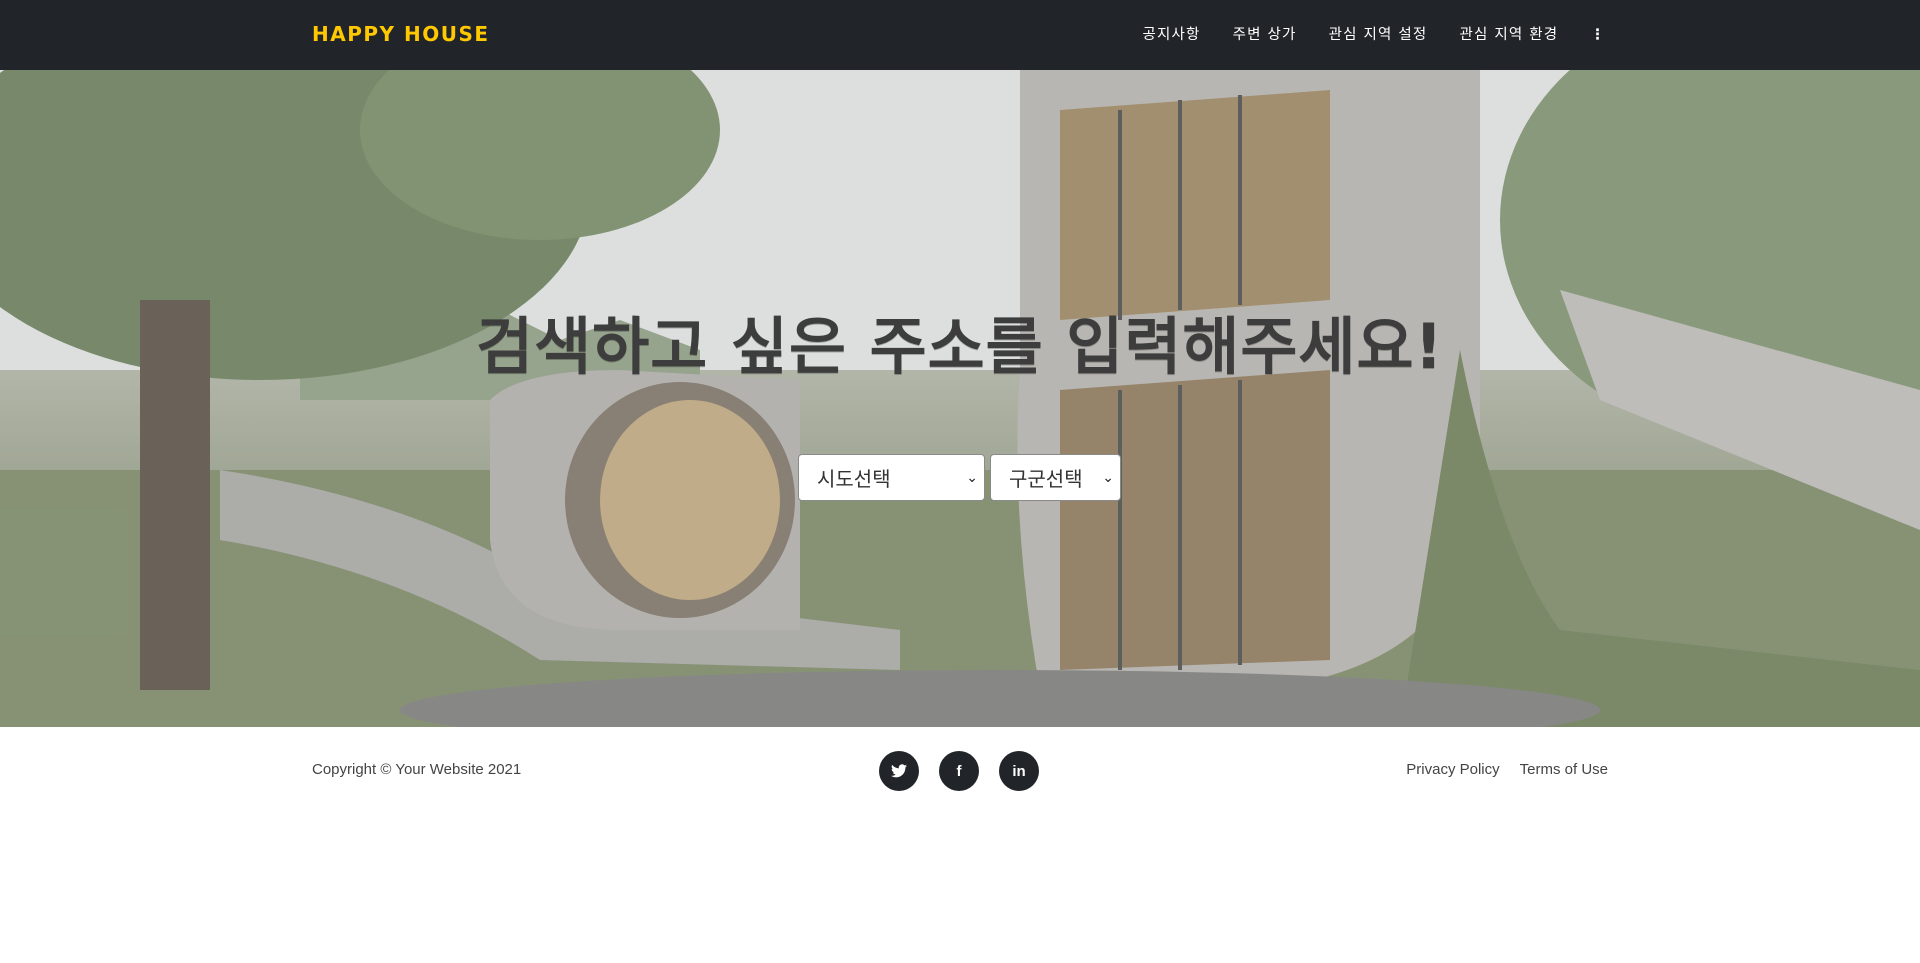 The height and width of the screenshot is (963, 1920). I want to click on twitter-icon, so click(899, 771).